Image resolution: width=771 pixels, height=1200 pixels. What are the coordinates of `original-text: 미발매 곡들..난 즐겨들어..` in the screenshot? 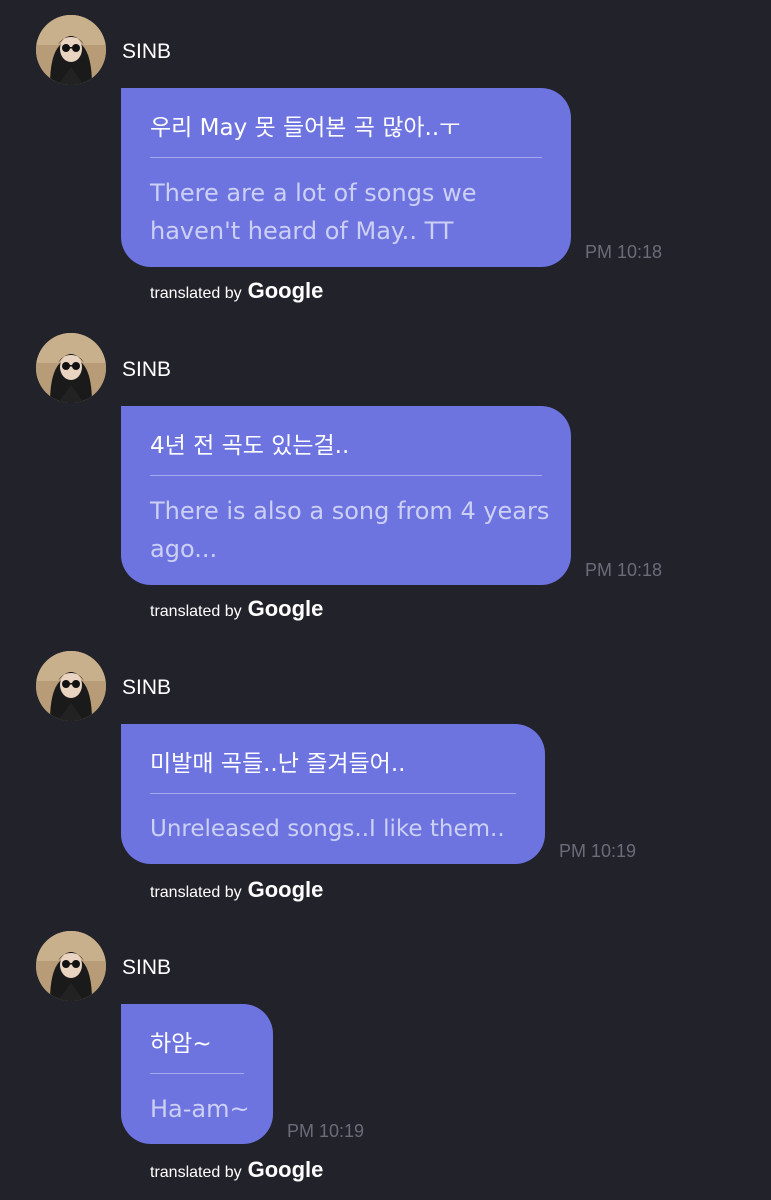 It's located at (278, 764).